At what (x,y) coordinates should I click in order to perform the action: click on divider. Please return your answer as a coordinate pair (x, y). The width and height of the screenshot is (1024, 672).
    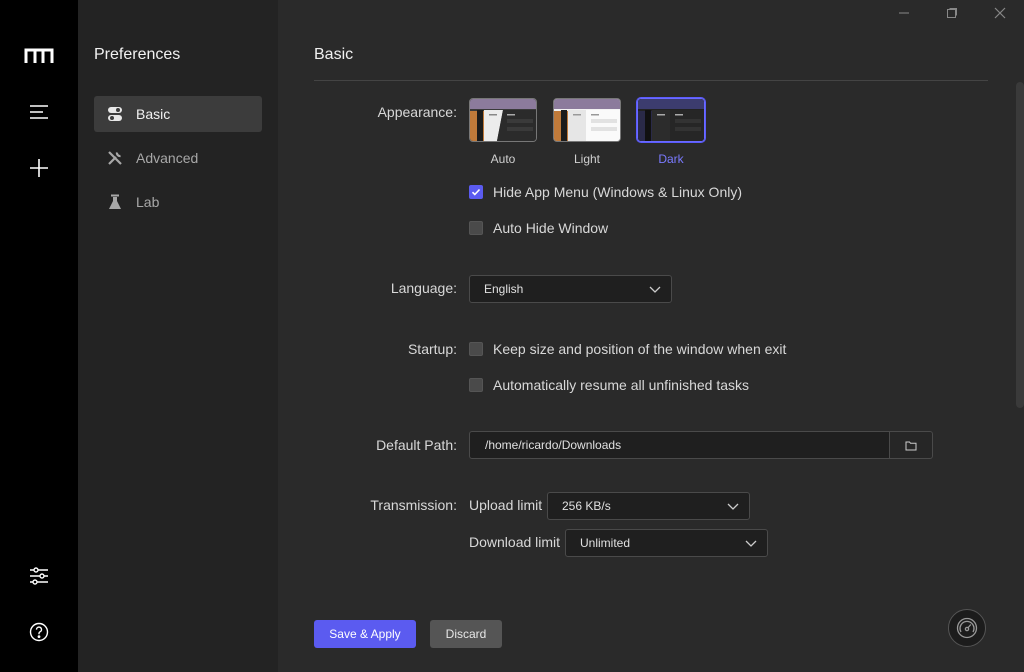
    Looking at the image, I should click on (651, 80).